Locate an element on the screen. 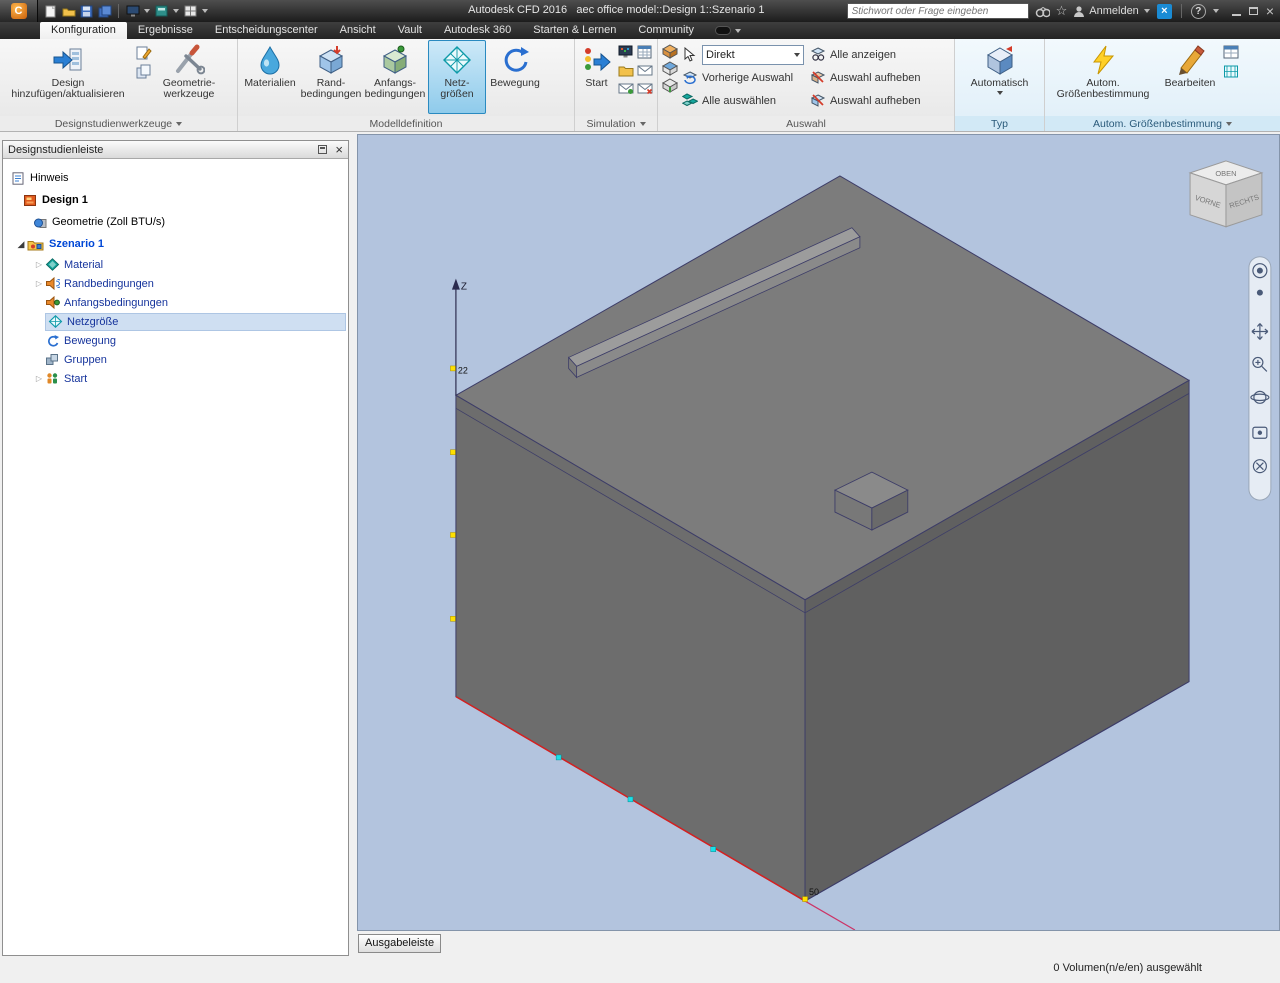  tab-ergebnisse: Ergebnisse is located at coordinates (165, 30).